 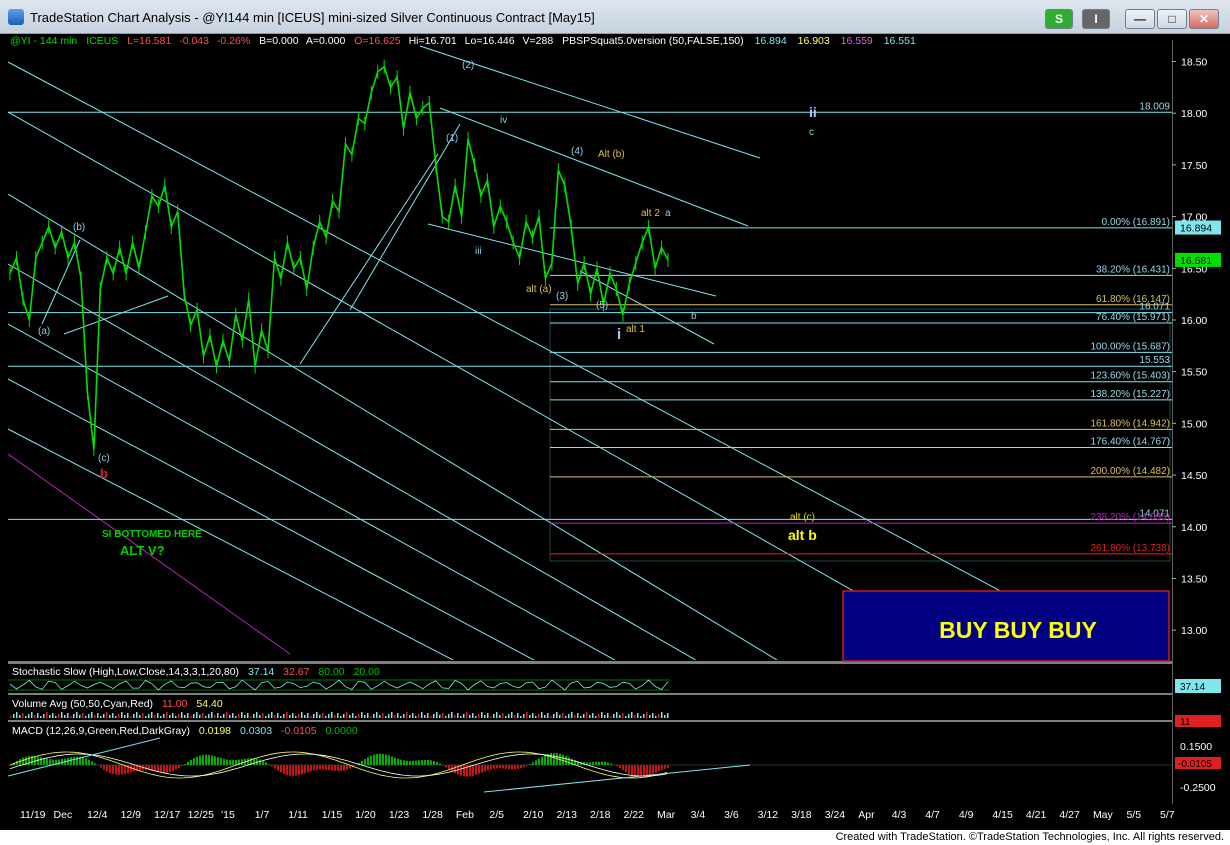 I want to click on x-tick-label: May, so click(x=1103, y=815).